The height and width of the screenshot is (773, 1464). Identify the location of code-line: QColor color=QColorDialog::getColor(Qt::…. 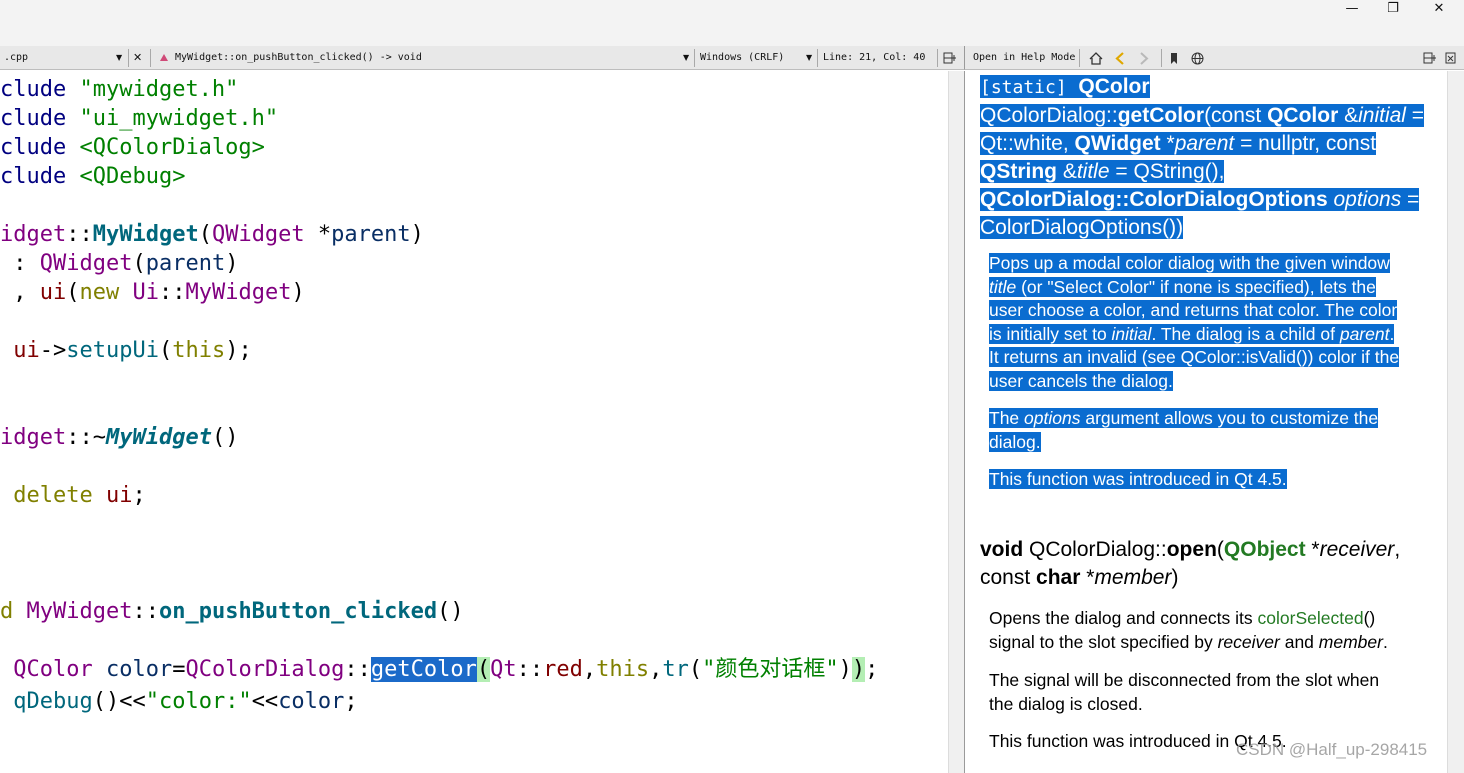
(439, 670).